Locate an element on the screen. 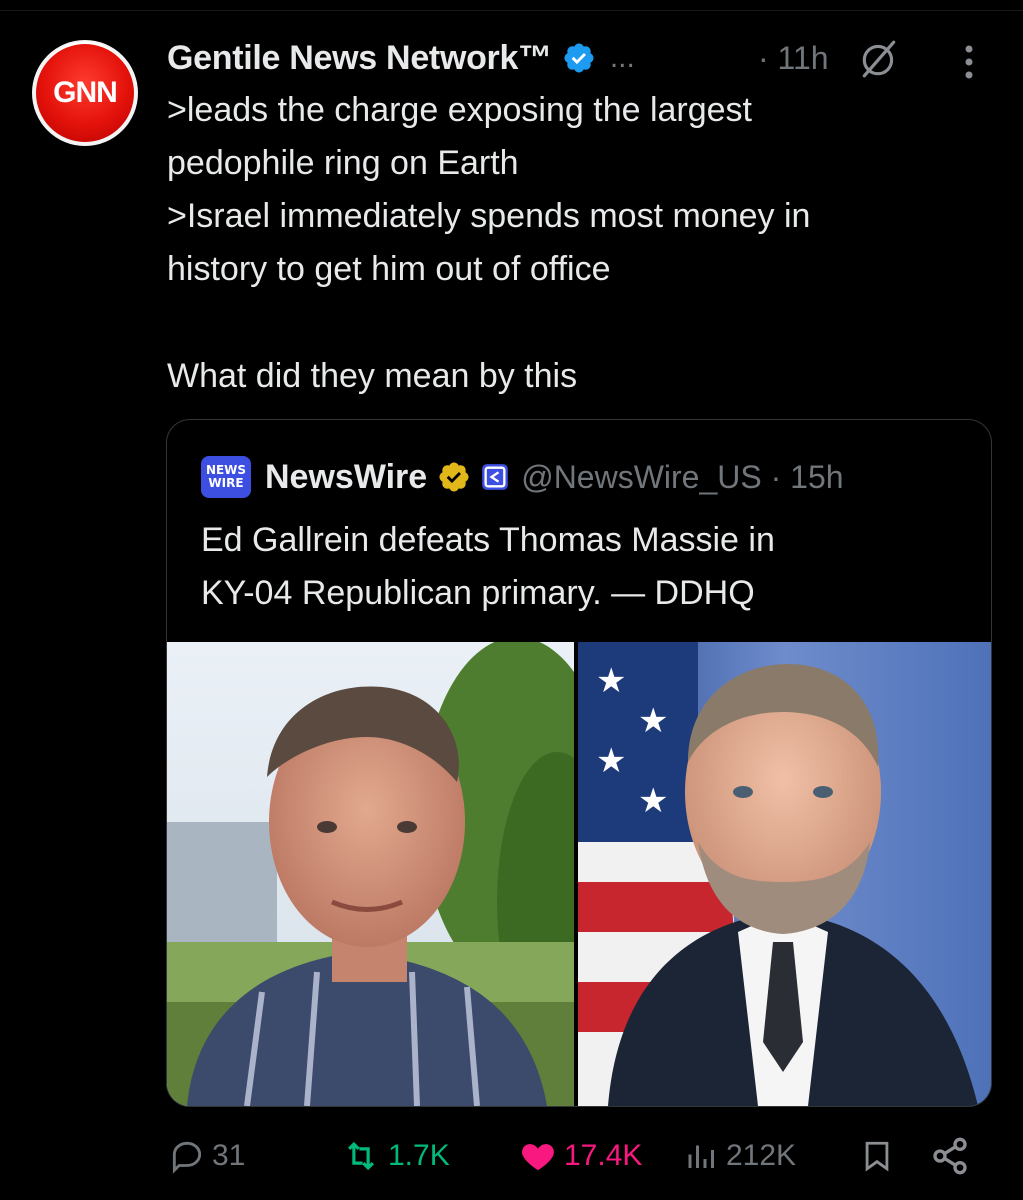  newswire-avatar: NEWS WIRE is located at coordinates (226, 477).